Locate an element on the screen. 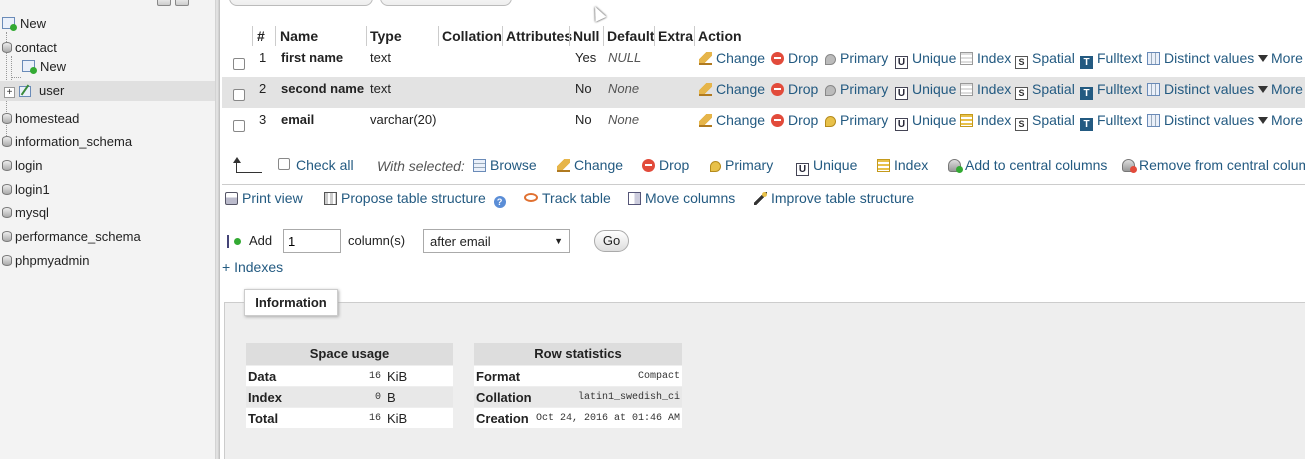 This screenshot has height=459, width=1305. propose-structure-link: Propose table structure ? is located at coordinates (417, 199).